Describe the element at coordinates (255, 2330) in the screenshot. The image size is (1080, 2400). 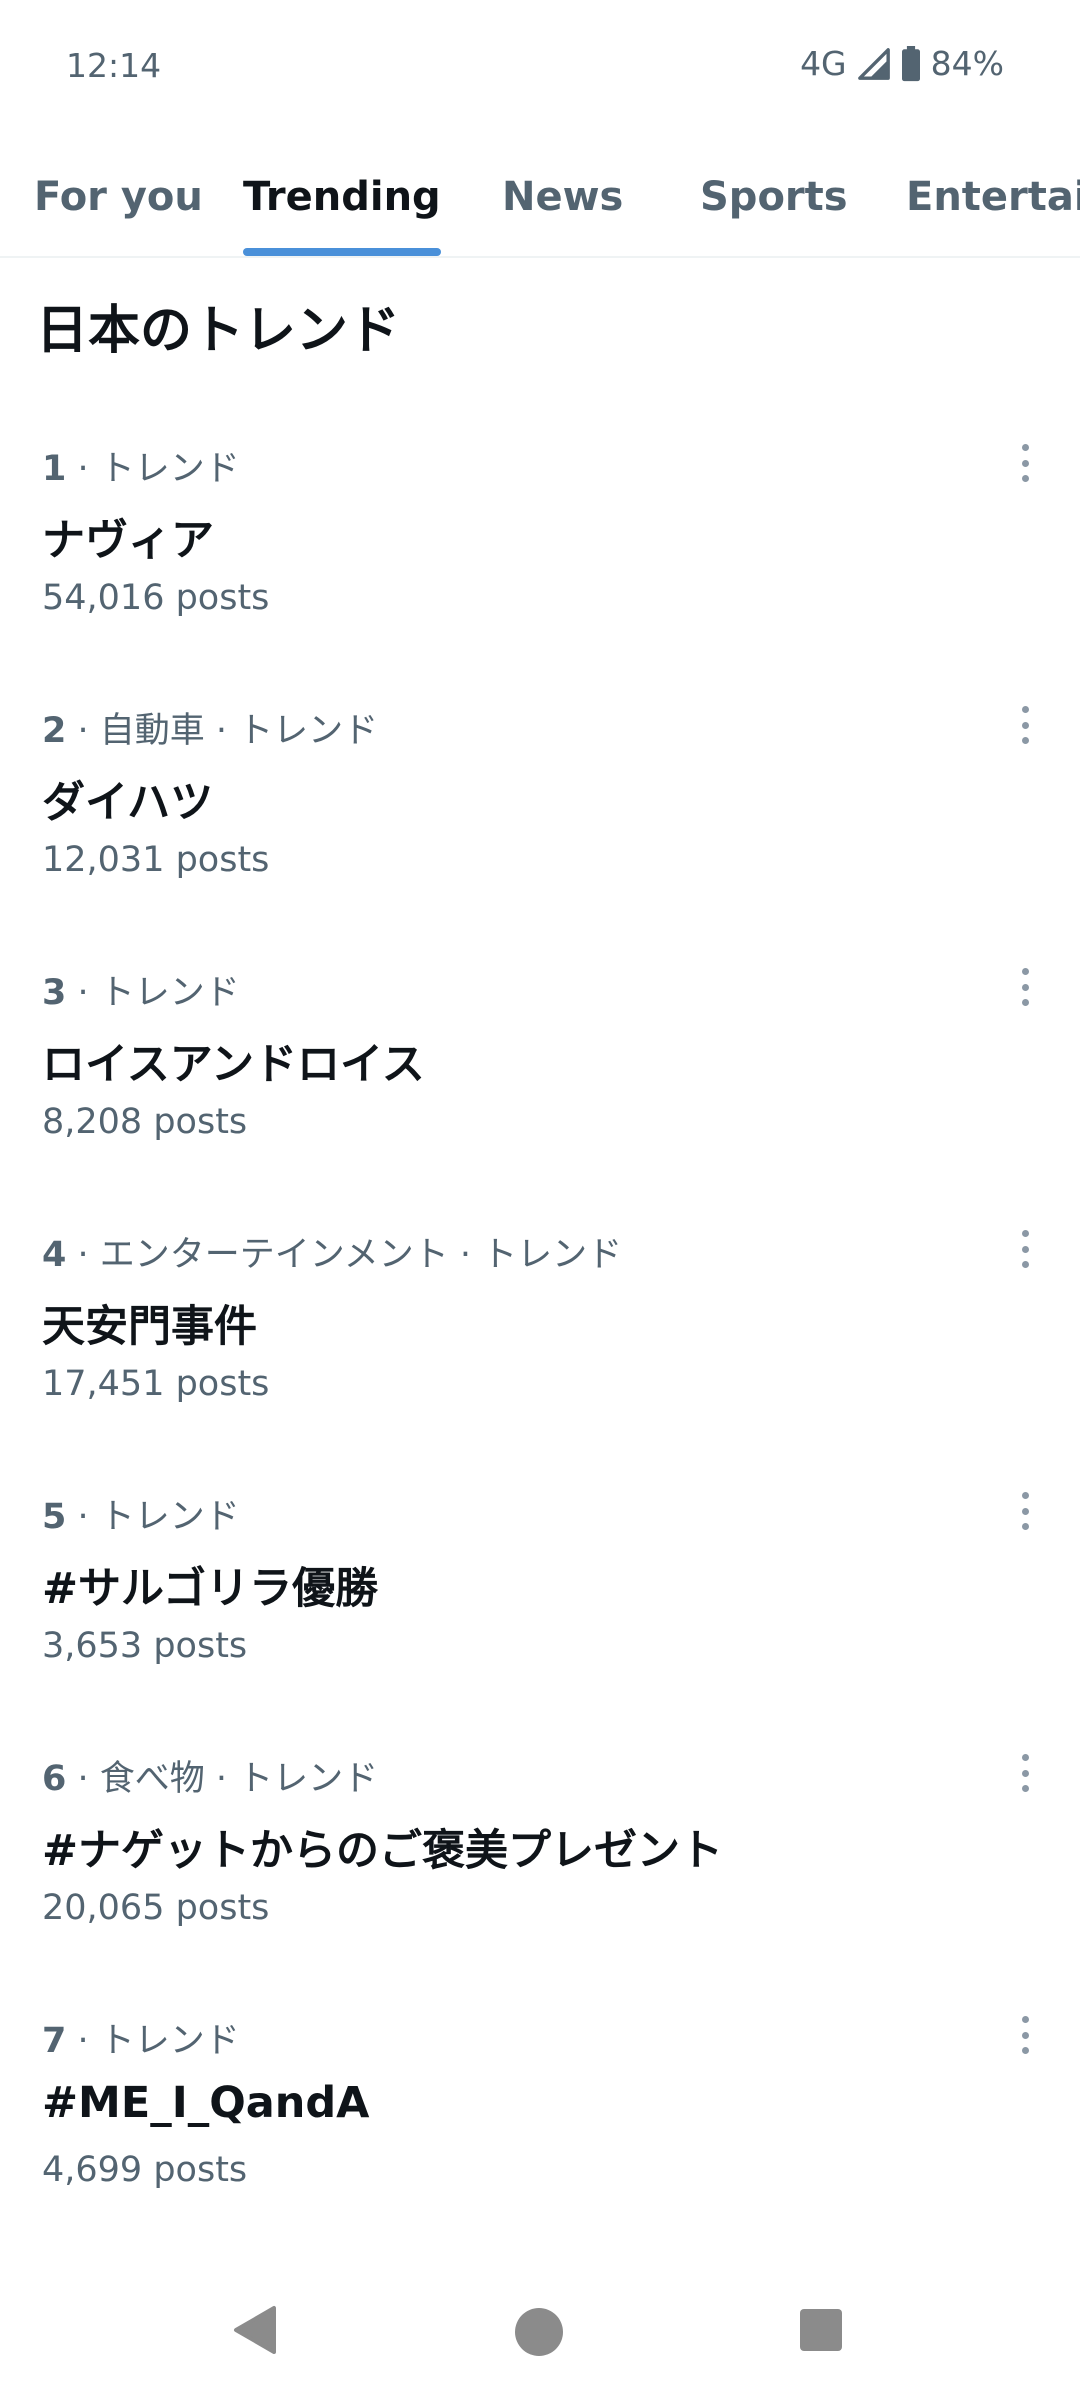
I see `back-icon` at that location.